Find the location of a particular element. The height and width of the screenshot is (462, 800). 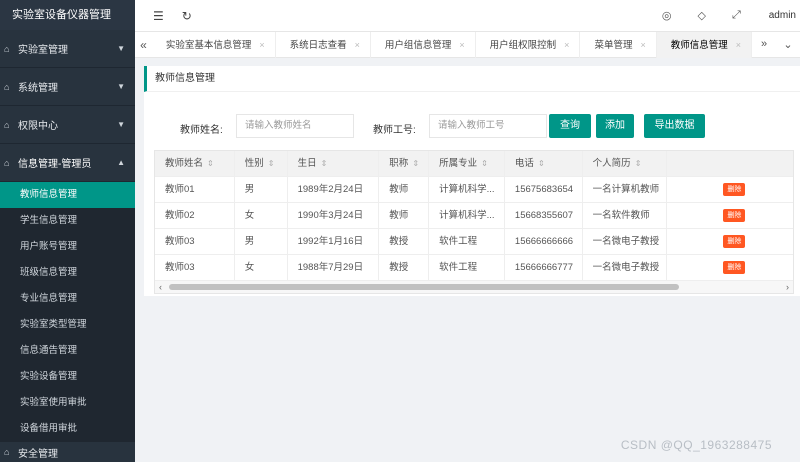

column-header: 教师姓名 ⇕ is located at coordinates (195, 163).